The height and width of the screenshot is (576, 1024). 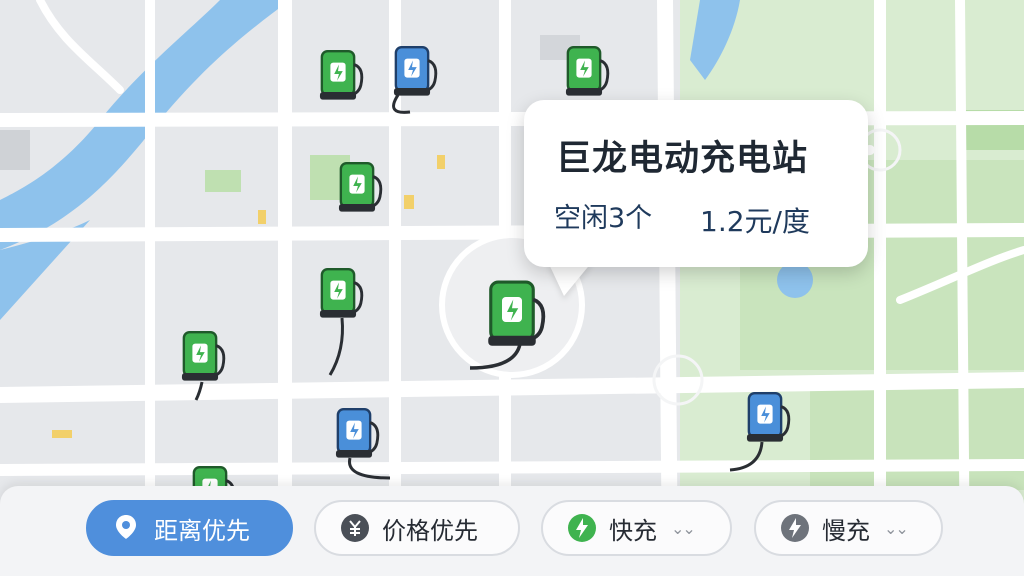 I want to click on fast-charge-filter: 快充 ⌄⌄, so click(x=636, y=528).